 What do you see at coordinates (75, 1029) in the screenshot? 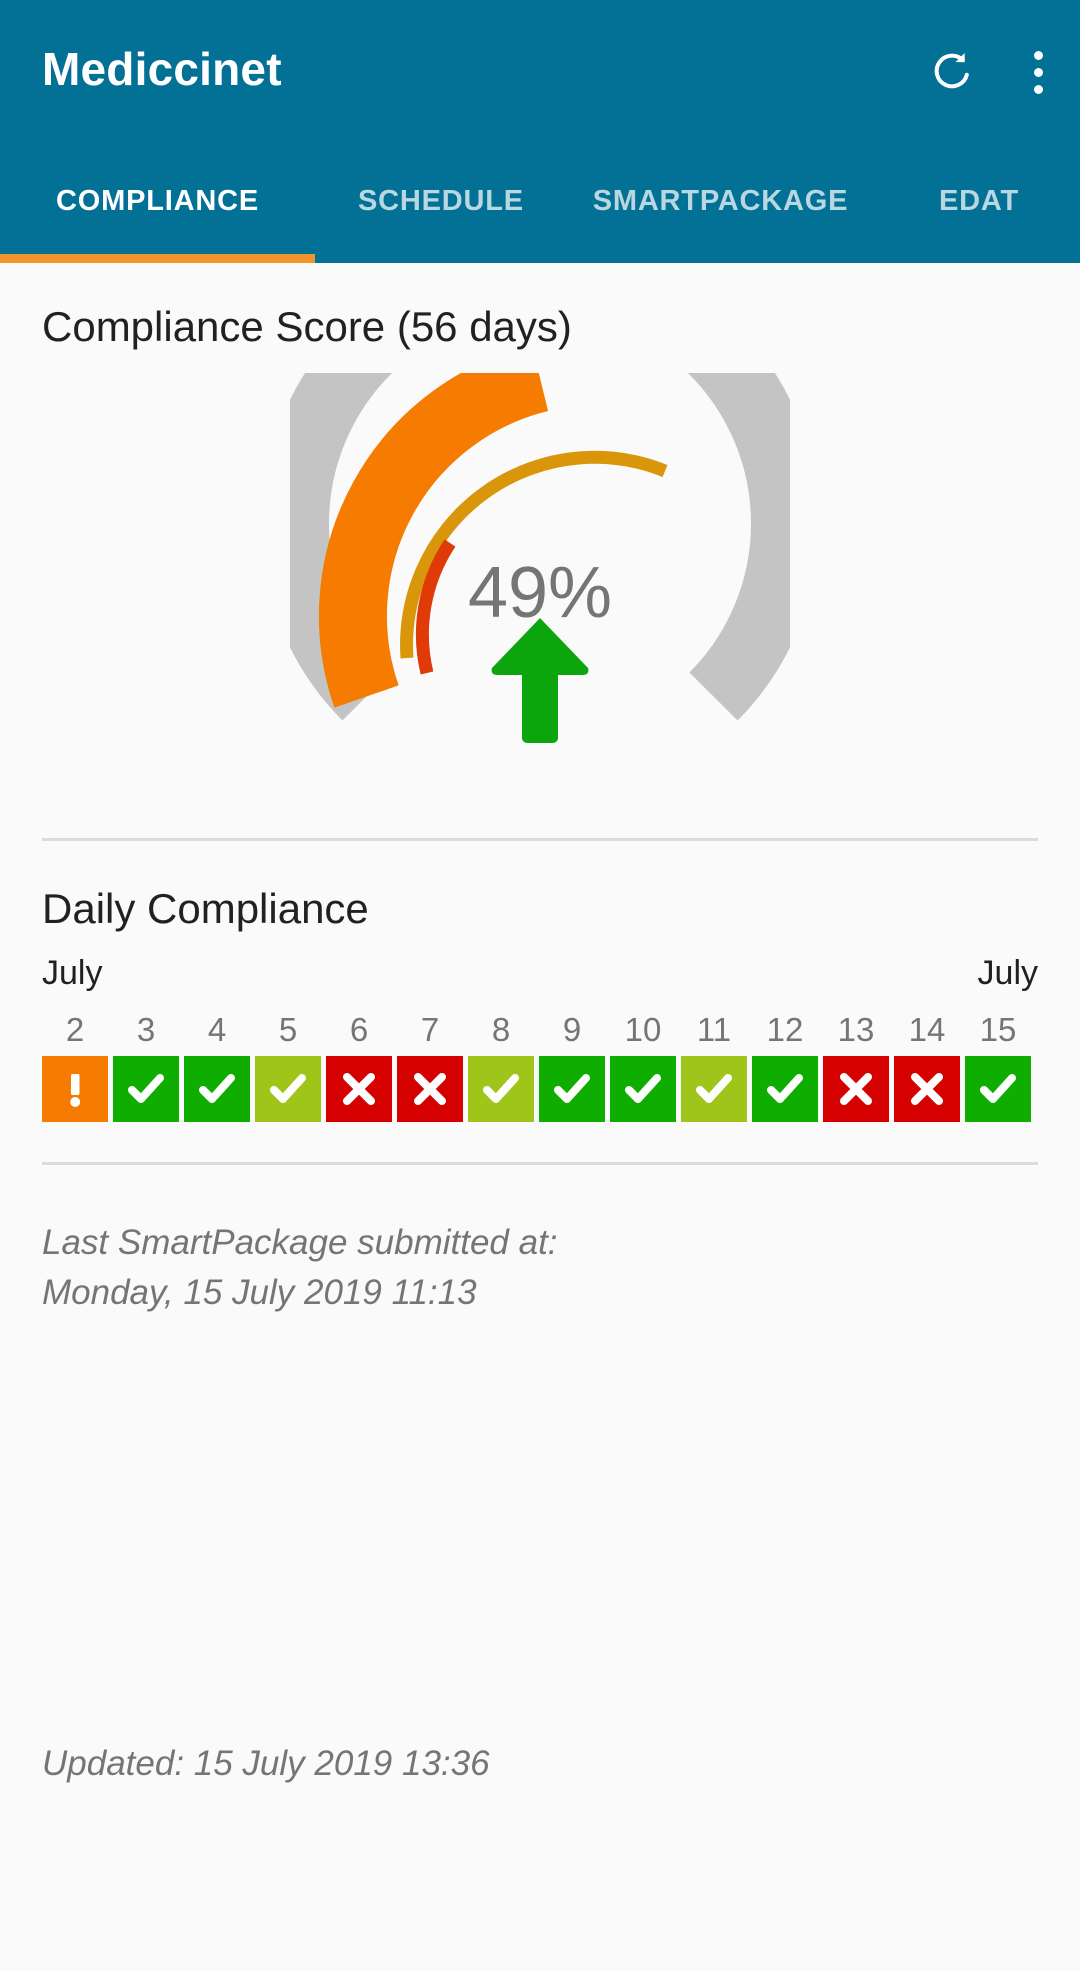
I see `day-number: 2` at bounding box center [75, 1029].